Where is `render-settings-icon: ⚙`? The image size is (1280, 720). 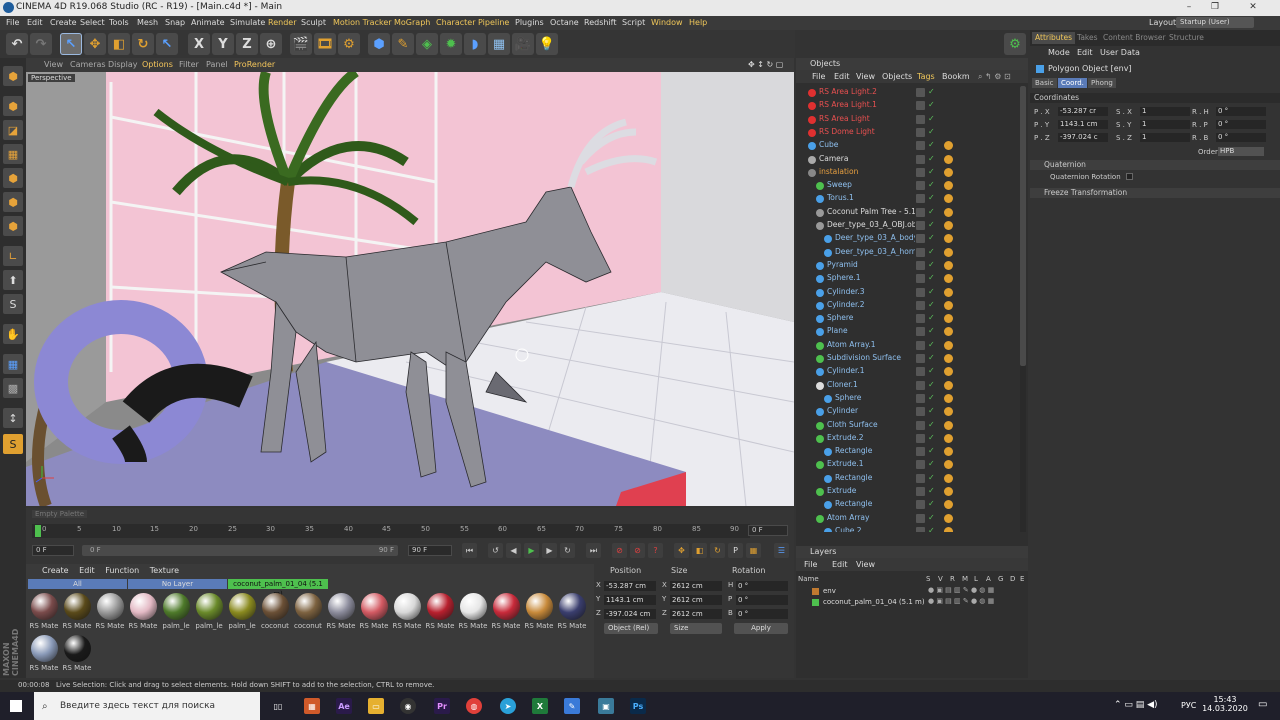 render-settings-icon: ⚙ is located at coordinates (349, 44).